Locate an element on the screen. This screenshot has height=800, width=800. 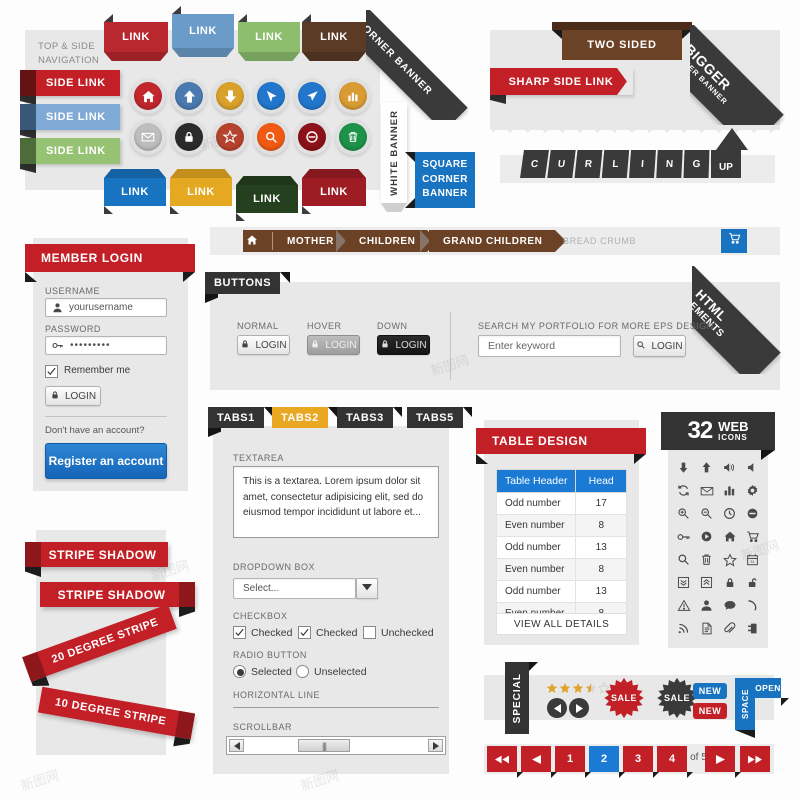
chat-bubble-icon is located at coordinates (729, 605).